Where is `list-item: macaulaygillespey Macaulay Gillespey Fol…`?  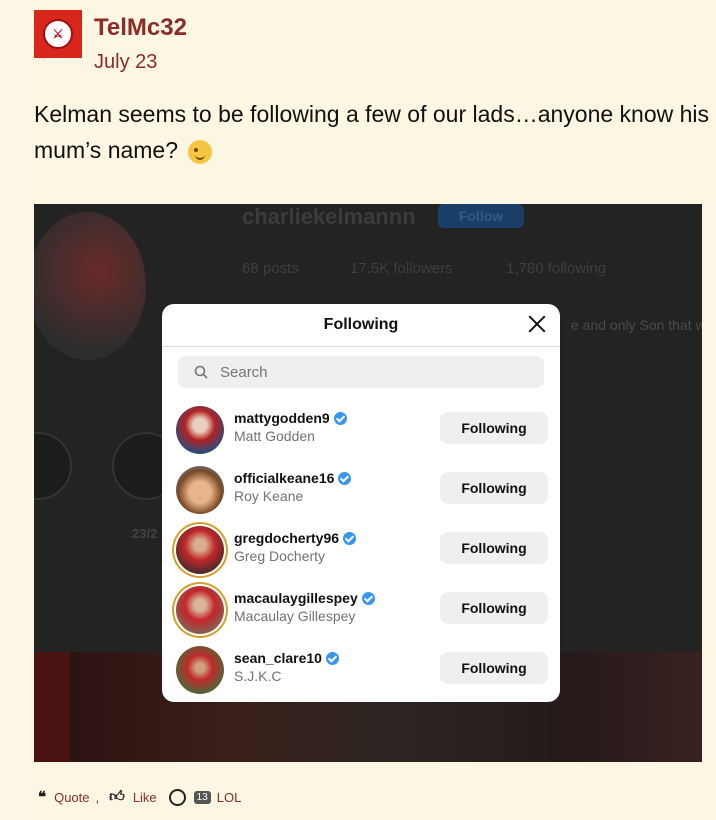
list-item: macaulaygillespey Macaulay Gillespey Fol… is located at coordinates (362, 612).